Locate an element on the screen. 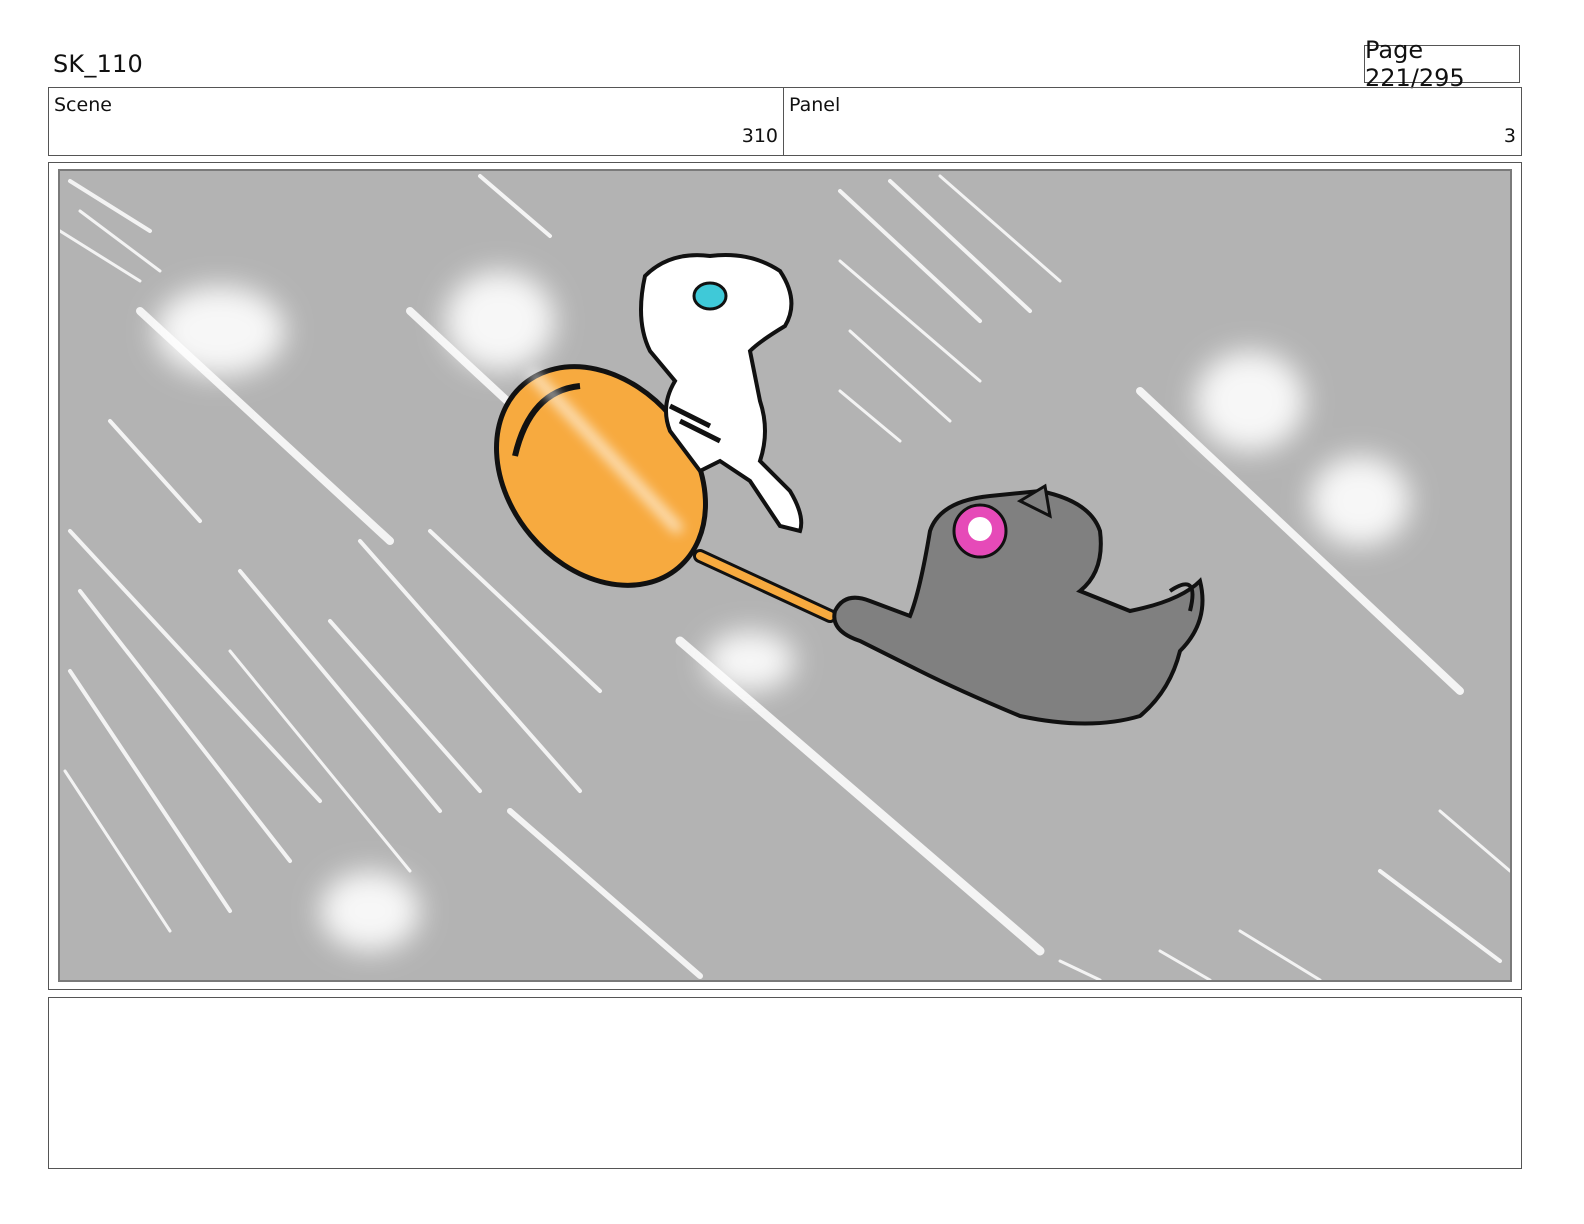 The height and width of the screenshot is (1224, 1584). panel-number: 3 is located at coordinates (1509, 136).